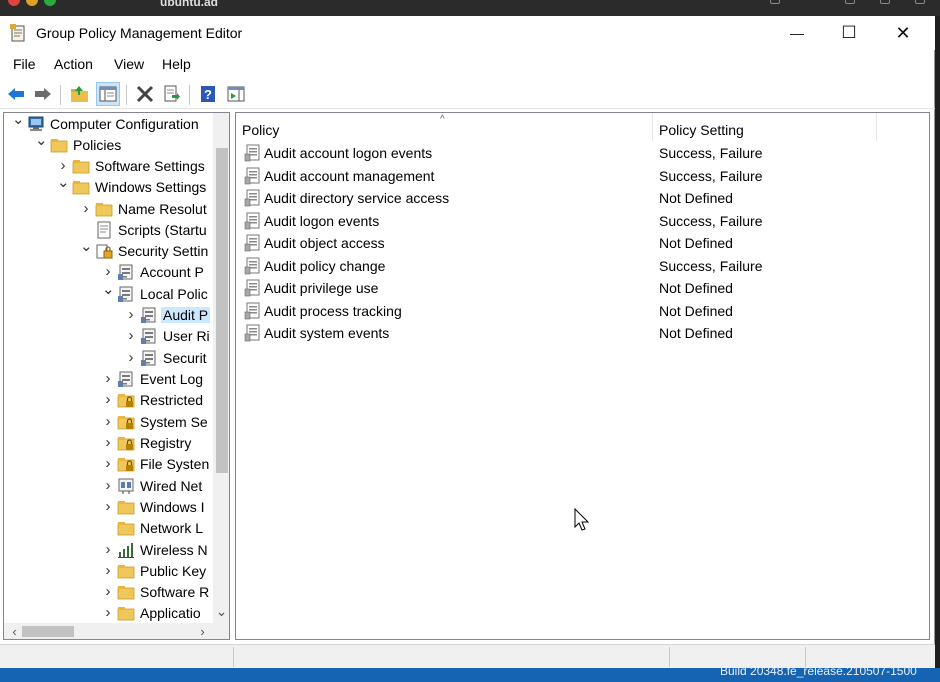  Describe the element at coordinates (581, 311) in the screenshot. I see `policy-row: Audit process tracking Not Defined` at that location.